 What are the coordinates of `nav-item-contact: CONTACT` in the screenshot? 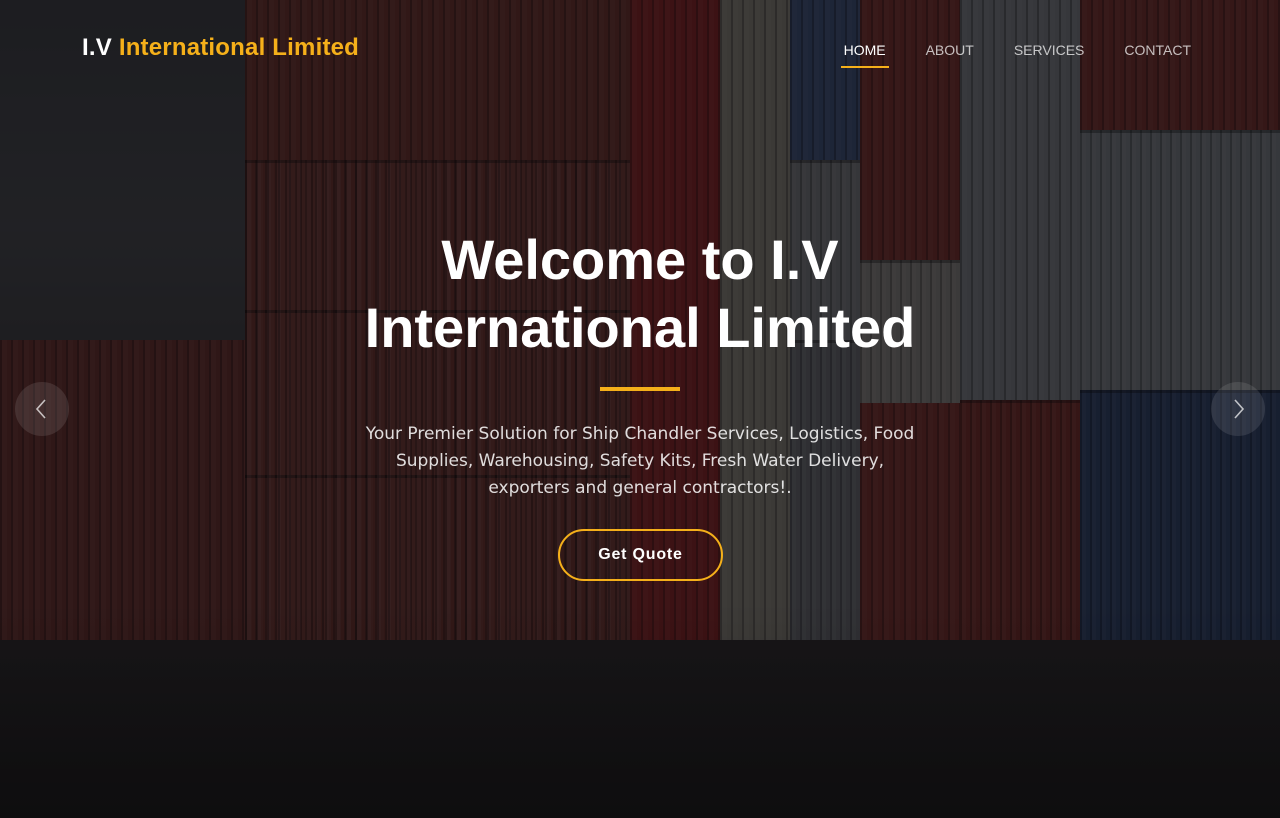 It's located at (1157, 54).